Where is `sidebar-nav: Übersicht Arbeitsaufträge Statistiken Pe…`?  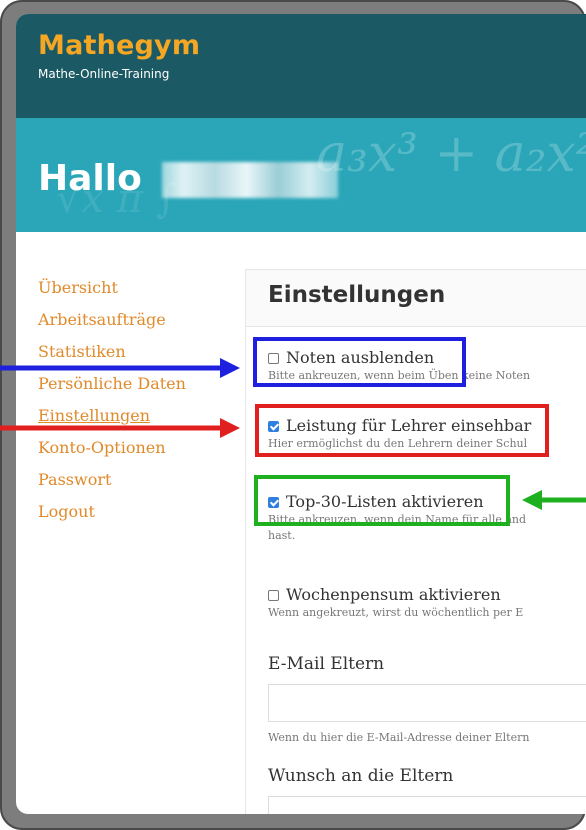 sidebar-nav: Übersicht Arbeitsaufträge Statistiken Pe… is located at coordinates (112, 400).